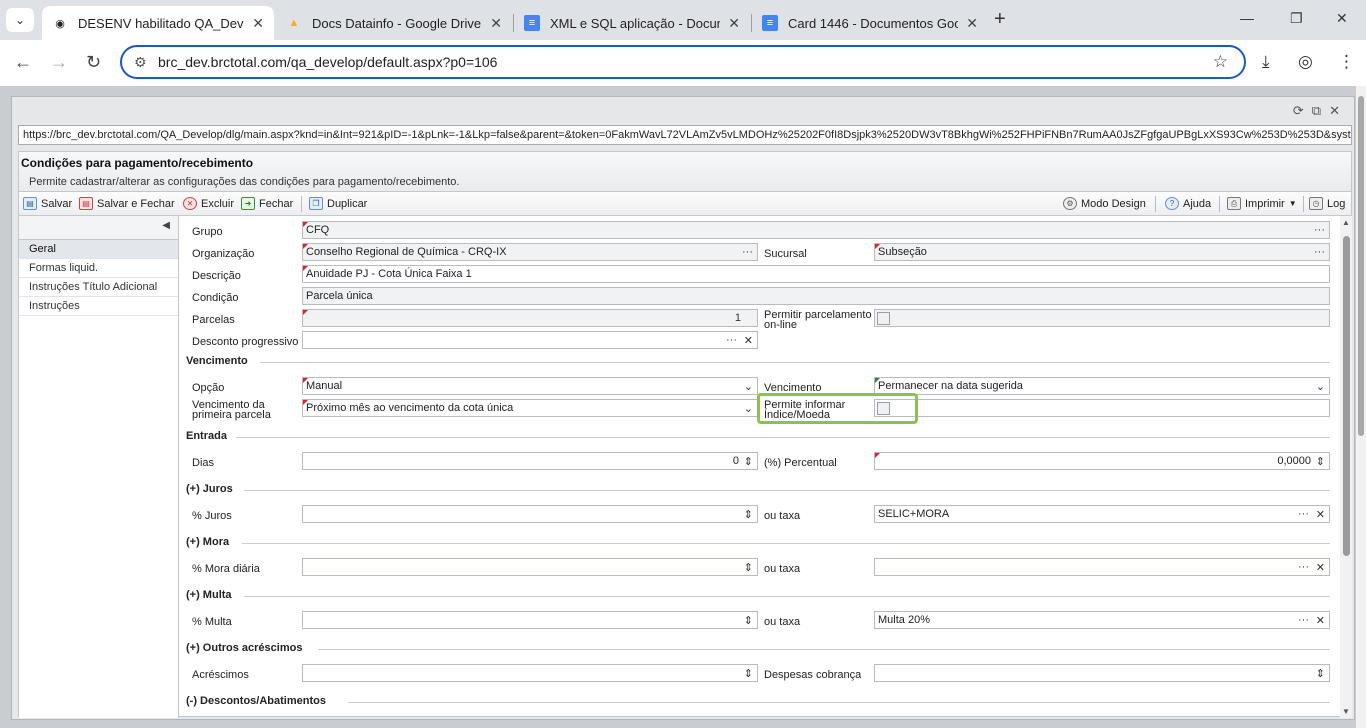  Describe the element at coordinates (1102, 252) in the screenshot. I see `sucursal-field: Subseção ···` at that location.